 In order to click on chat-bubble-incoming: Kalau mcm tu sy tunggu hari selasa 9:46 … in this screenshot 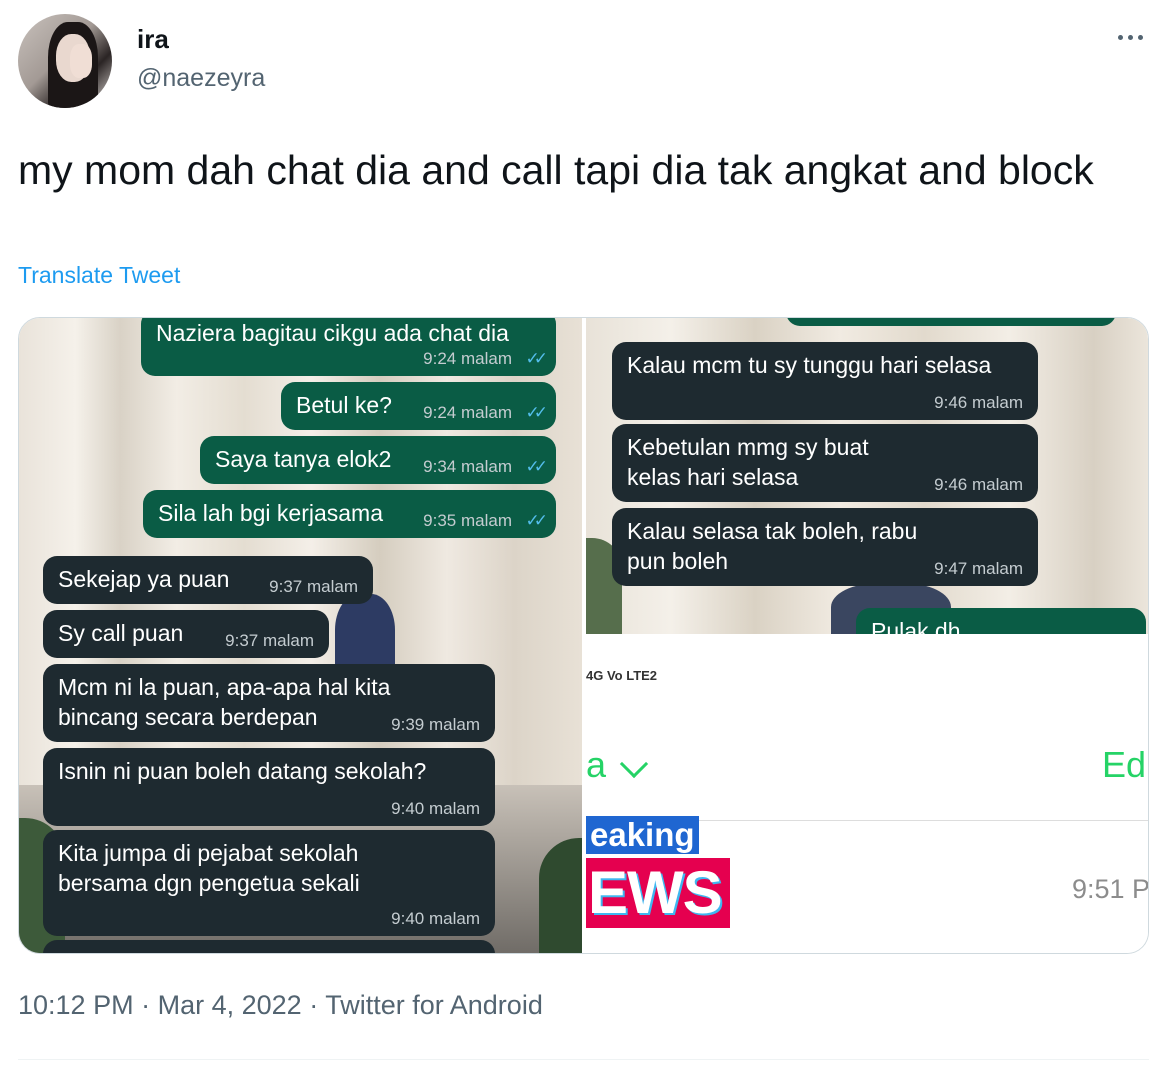, I will do `click(825, 381)`.